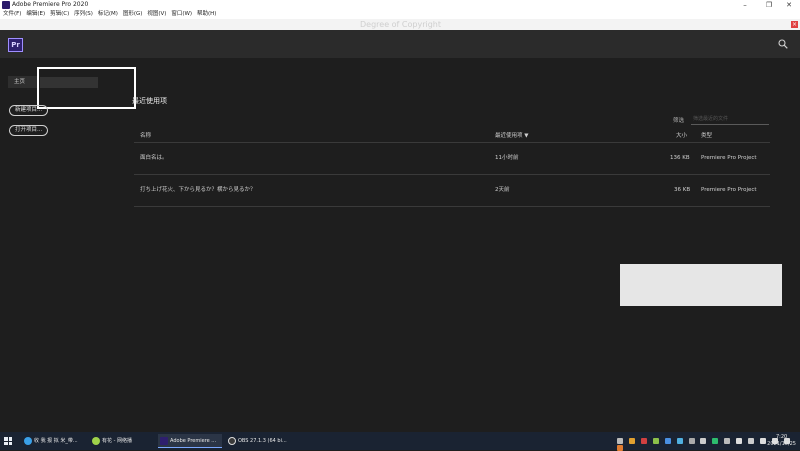 Image resolution: width=800 pixels, height=451 pixels. Describe the element at coordinates (509, 136) in the screenshot. I see `column-last-used-label: 最近使用项` at that location.